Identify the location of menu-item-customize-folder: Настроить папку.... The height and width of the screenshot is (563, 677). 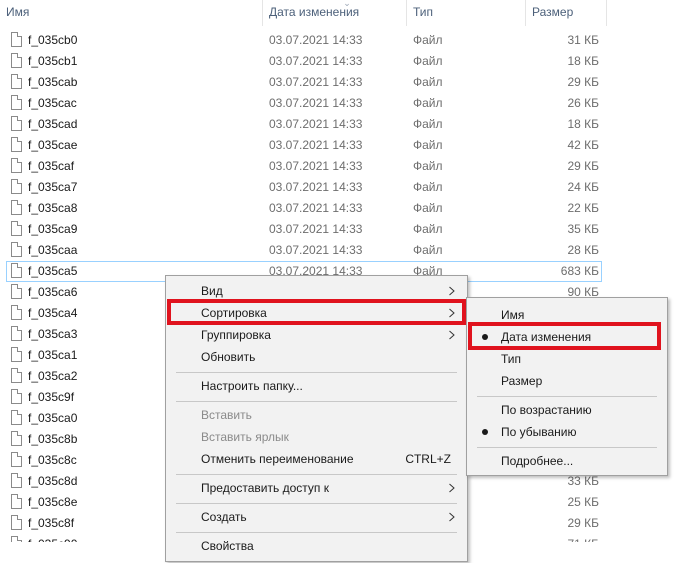
(316, 386).